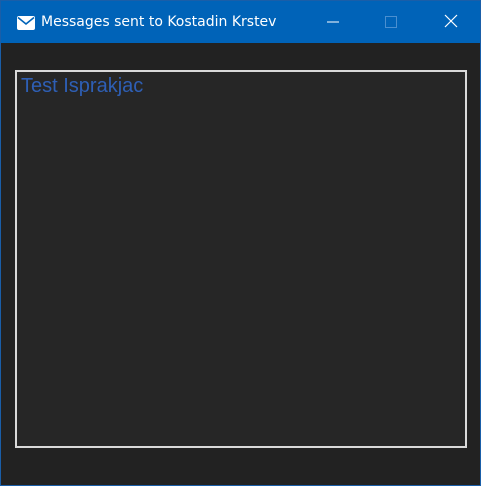 The width and height of the screenshot is (481, 486). I want to click on minimize-icon, so click(333, 22).